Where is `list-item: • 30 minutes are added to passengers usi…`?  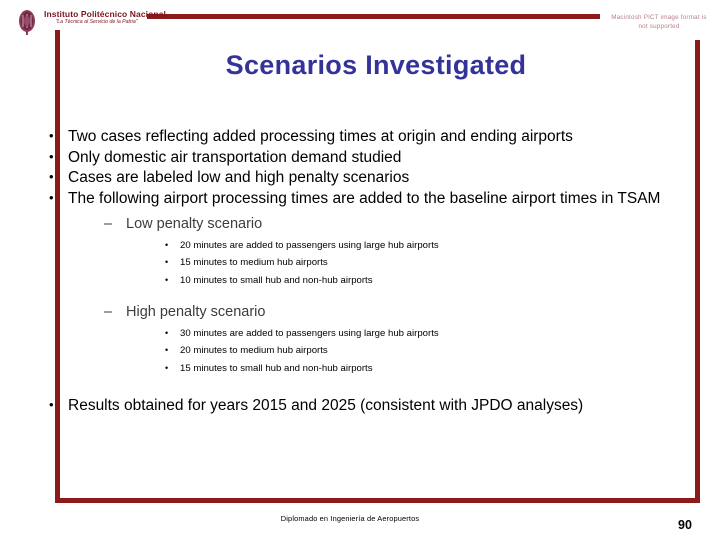 list-item: • 30 minutes are added to passengers usi… is located at coordinates (424, 334).